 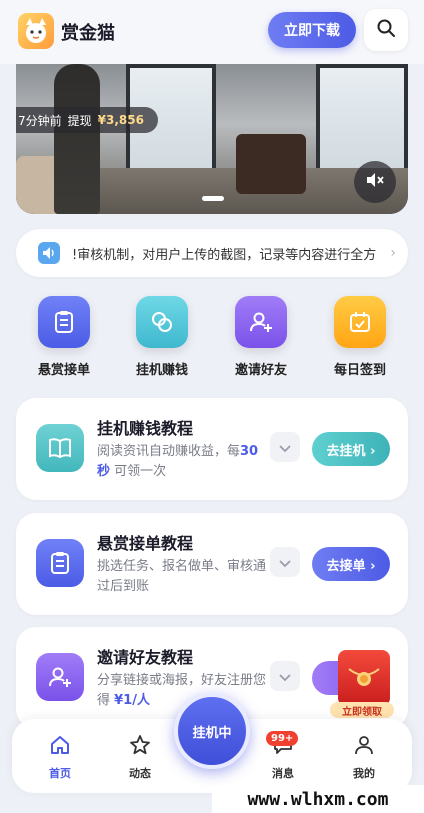 What do you see at coordinates (77, 139) in the screenshot?
I see `banner-photo-person` at bounding box center [77, 139].